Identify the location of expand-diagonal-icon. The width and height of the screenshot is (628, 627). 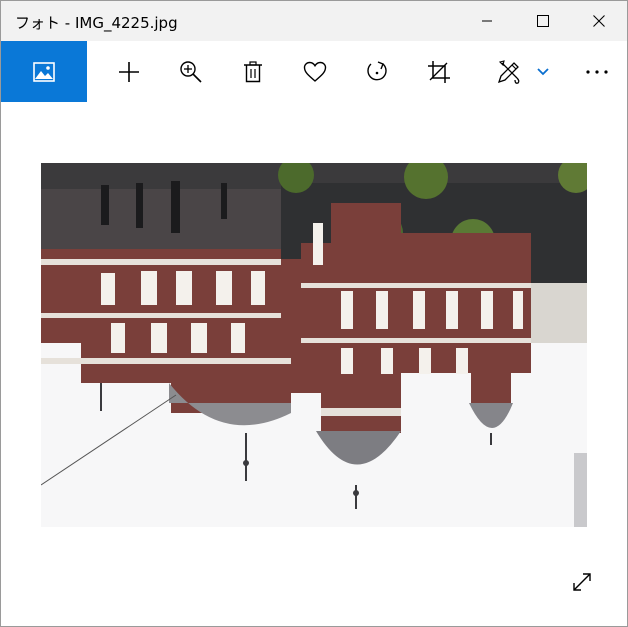
(582, 582).